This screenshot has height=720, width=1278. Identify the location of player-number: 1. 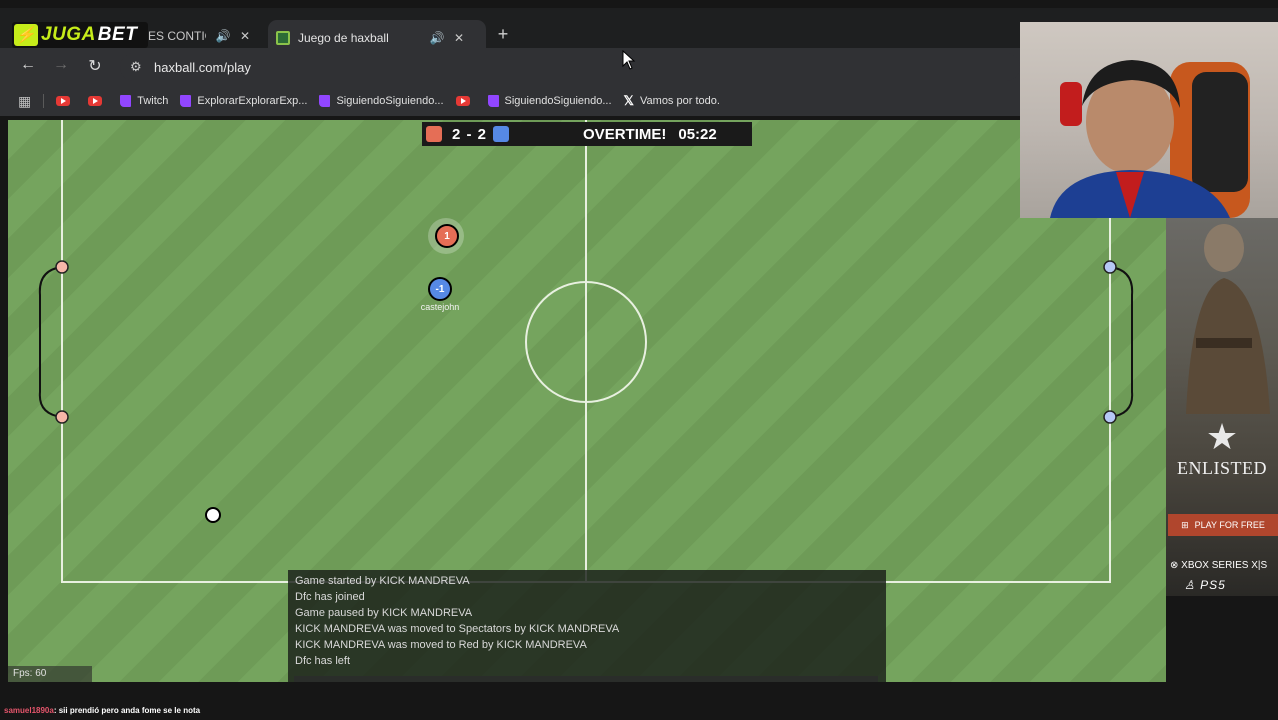
(447, 236).